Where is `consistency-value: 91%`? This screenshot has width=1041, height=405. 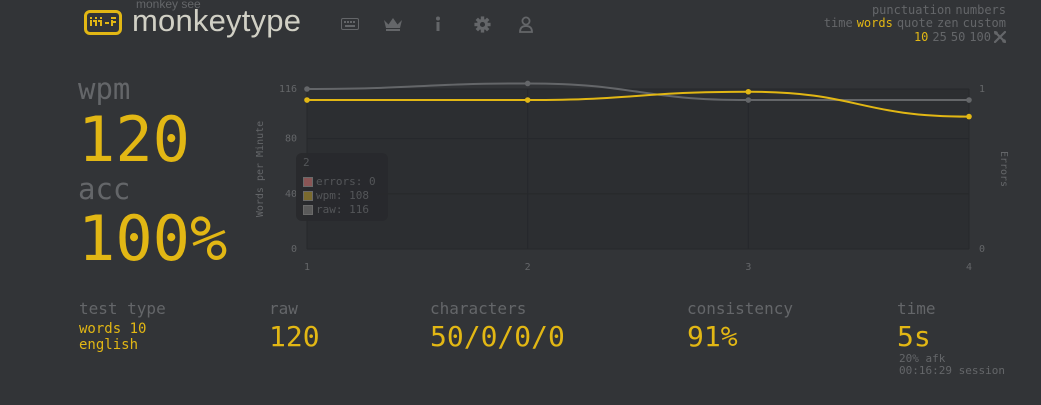
consistency-value: 91% is located at coordinates (712, 336).